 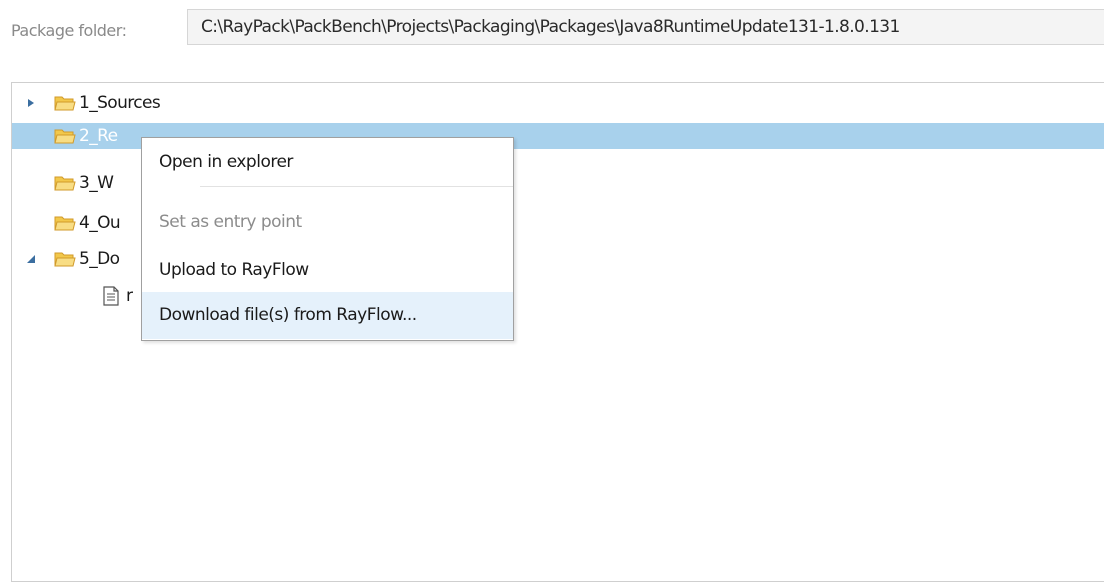 What do you see at coordinates (356, 186) in the screenshot?
I see `menu-separator` at bounding box center [356, 186].